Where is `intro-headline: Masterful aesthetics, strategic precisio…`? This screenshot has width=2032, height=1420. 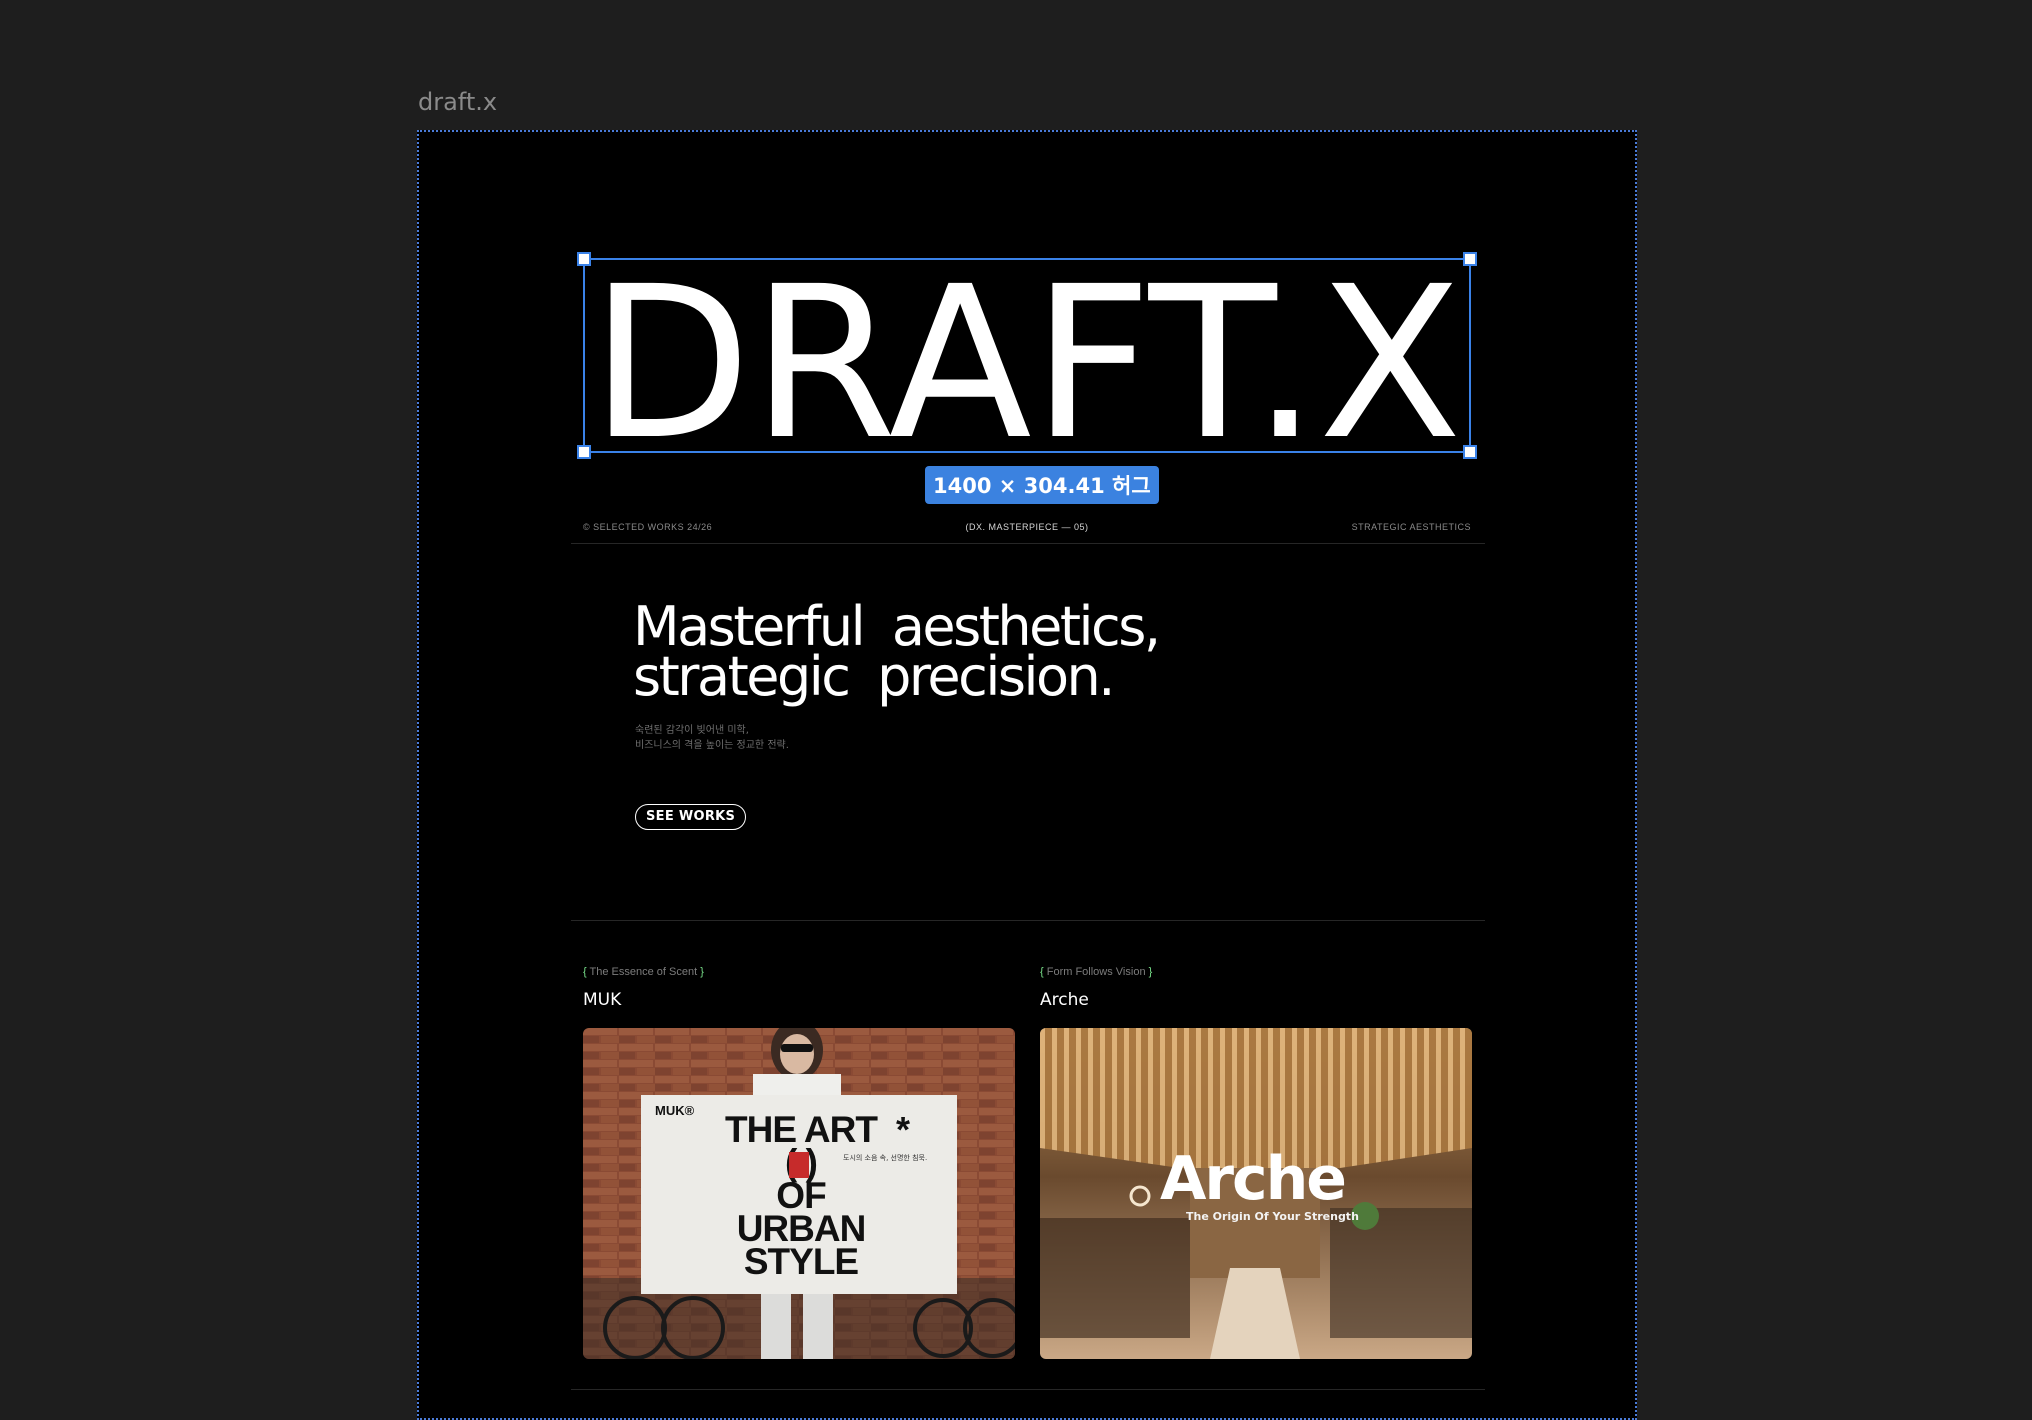
intro-headline: Masterful aesthetics, strategic precisio… is located at coordinates (897, 654).